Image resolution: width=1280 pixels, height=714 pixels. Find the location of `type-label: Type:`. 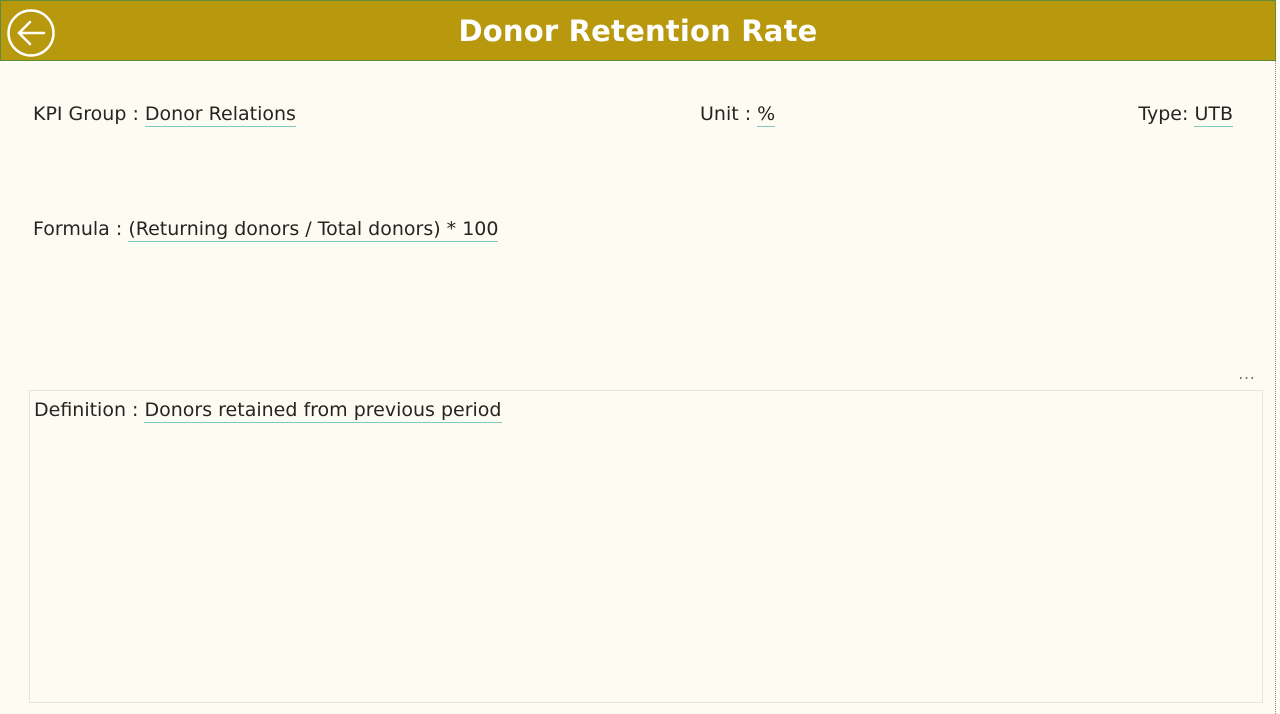

type-label: Type: is located at coordinates (1166, 114).